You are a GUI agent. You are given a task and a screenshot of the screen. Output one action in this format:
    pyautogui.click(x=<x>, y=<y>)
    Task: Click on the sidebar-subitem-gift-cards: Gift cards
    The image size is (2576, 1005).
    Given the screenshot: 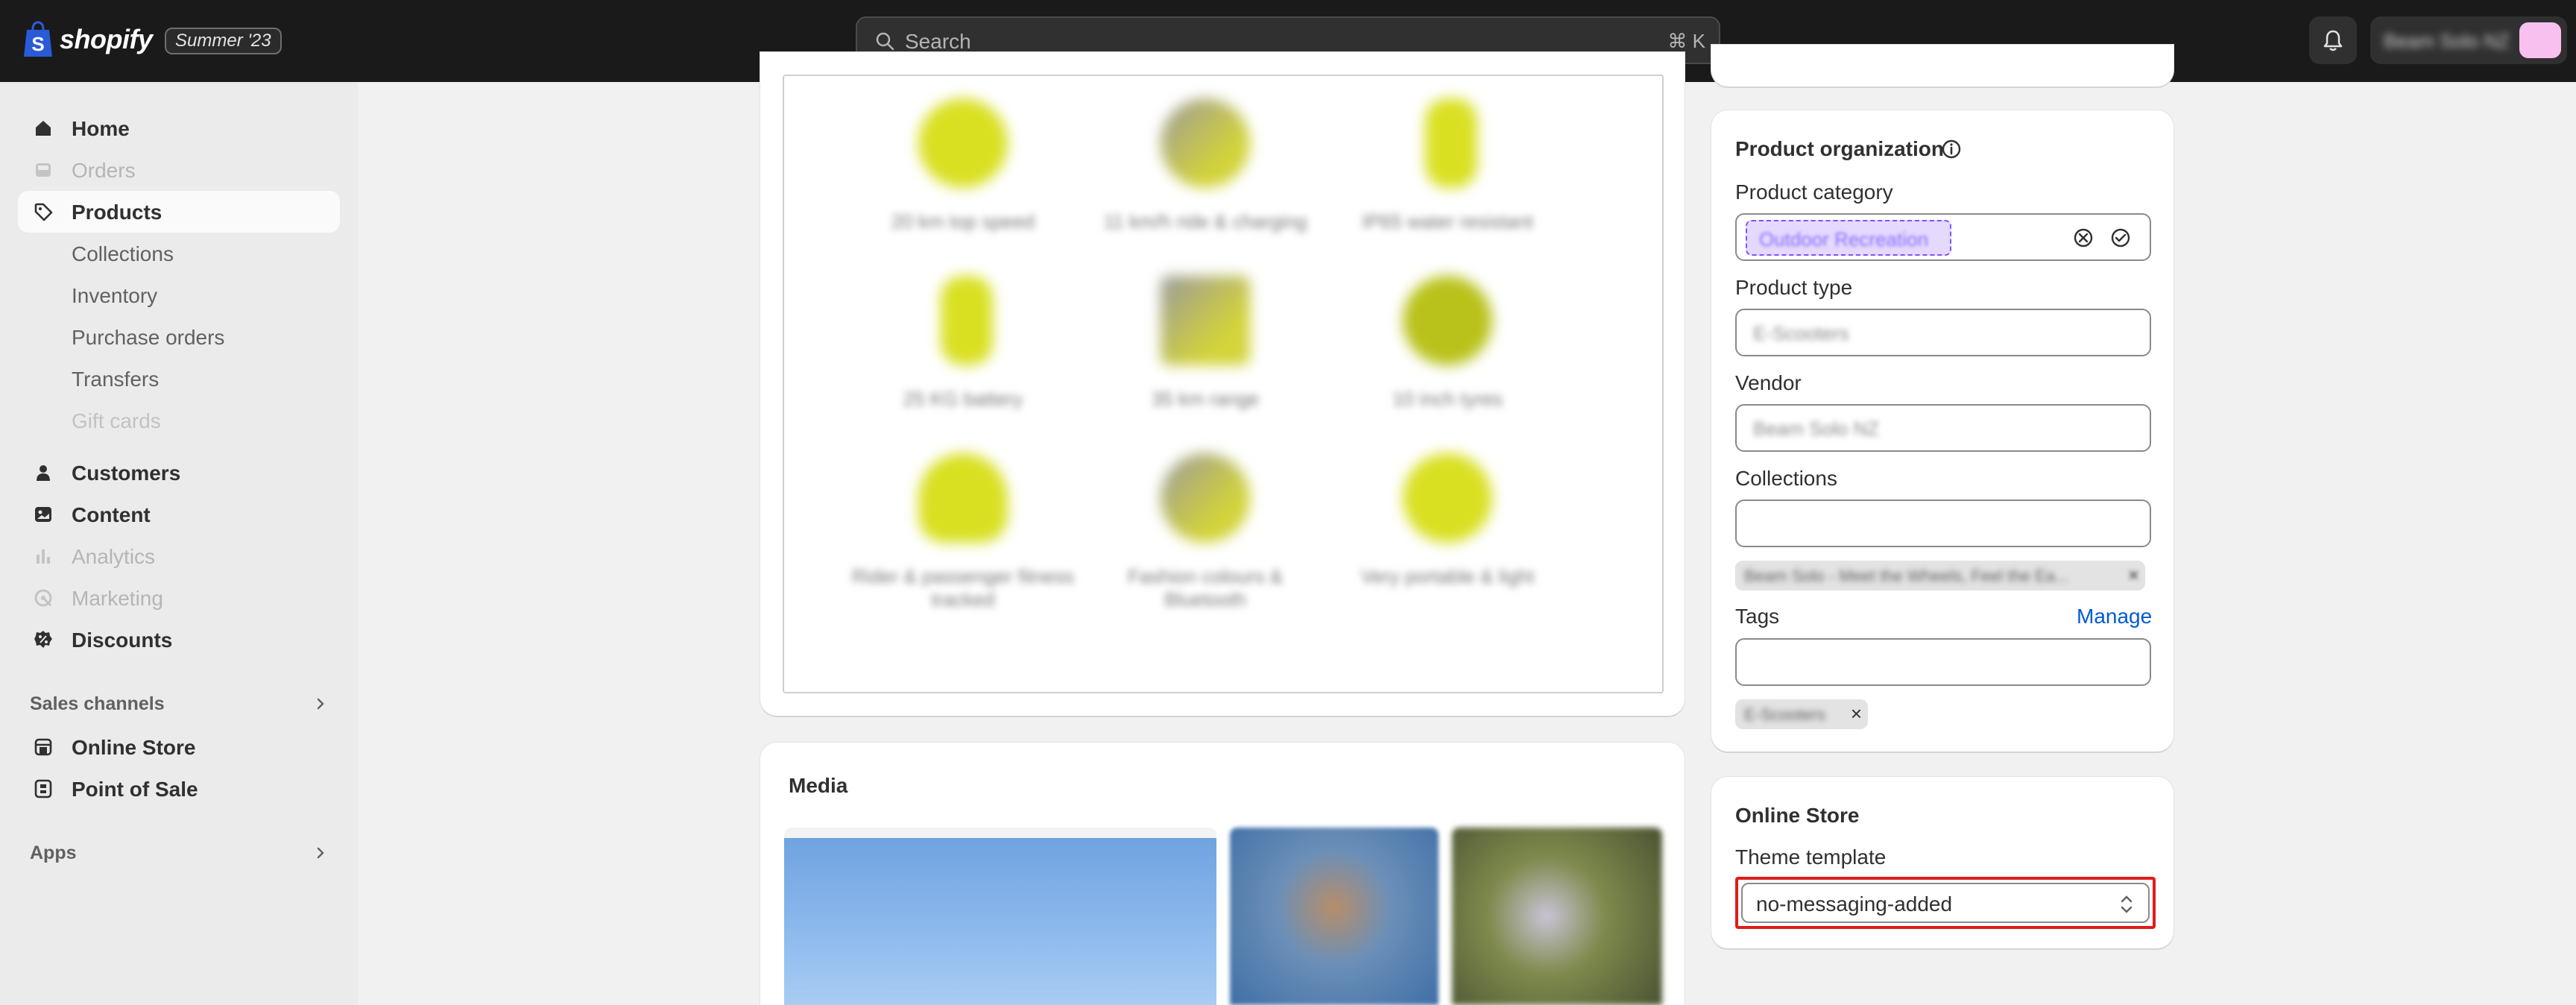 What is the action you would take?
    pyautogui.click(x=179, y=420)
    